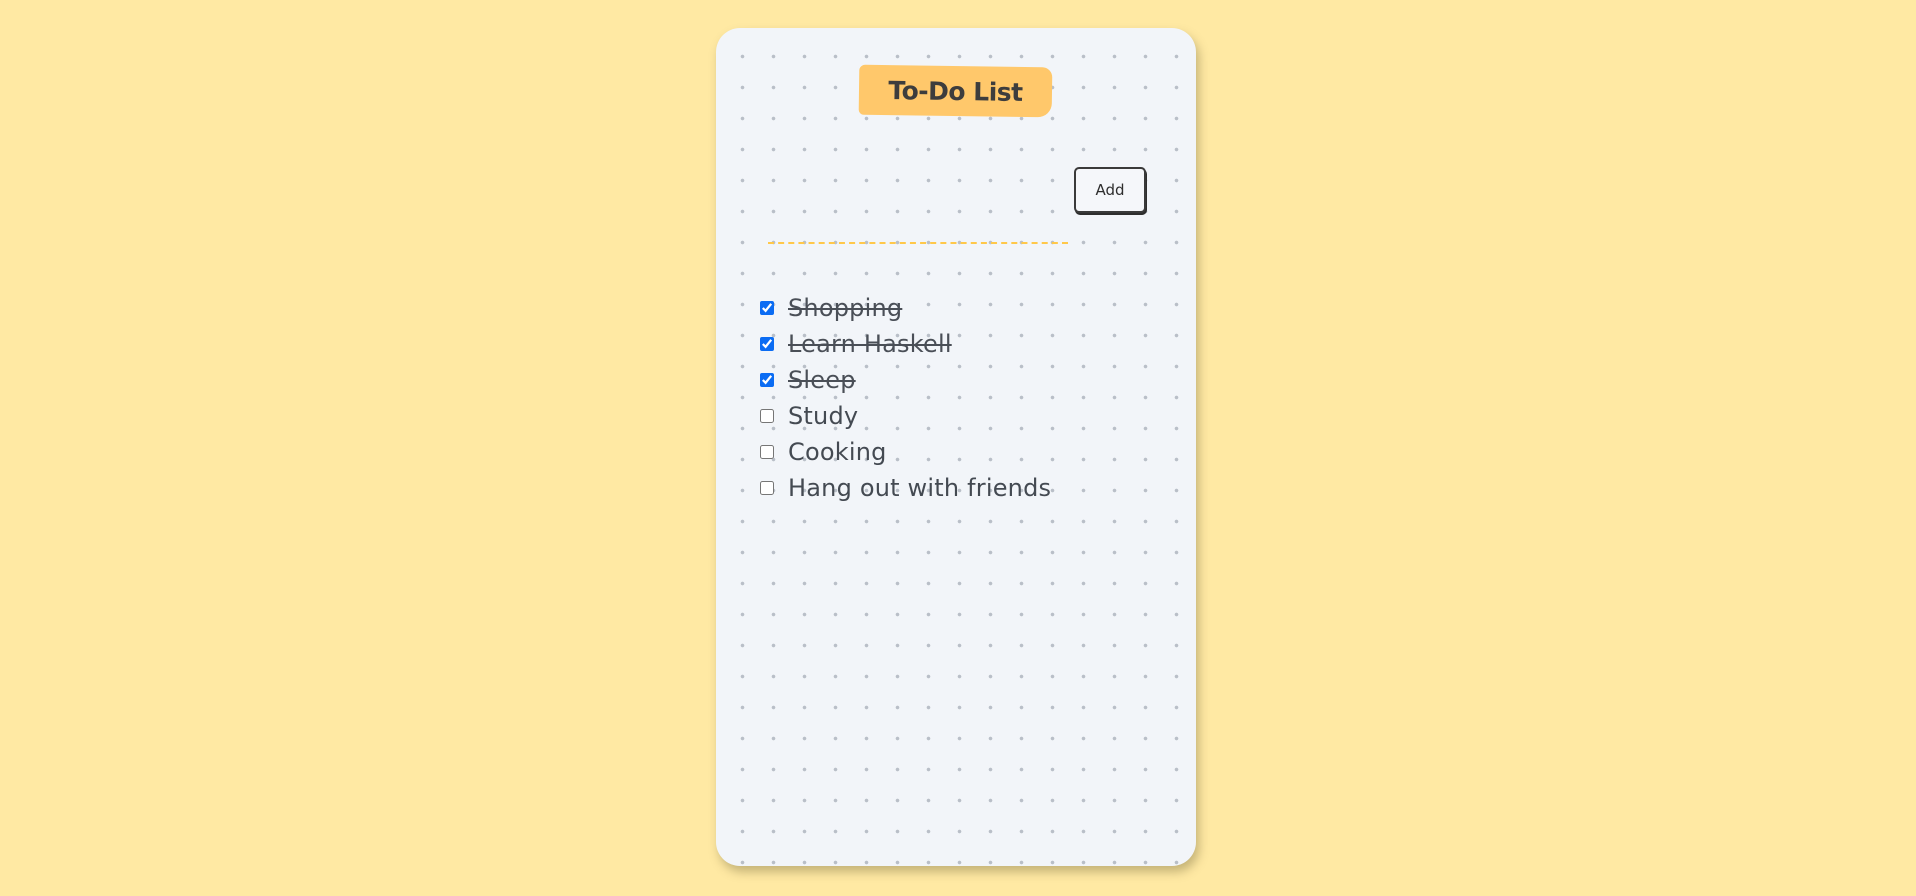 This screenshot has width=1916, height=896. Describe the element at coordinates (905, 380) in the screenshot. I see `todo-item: Sleep` at that location.